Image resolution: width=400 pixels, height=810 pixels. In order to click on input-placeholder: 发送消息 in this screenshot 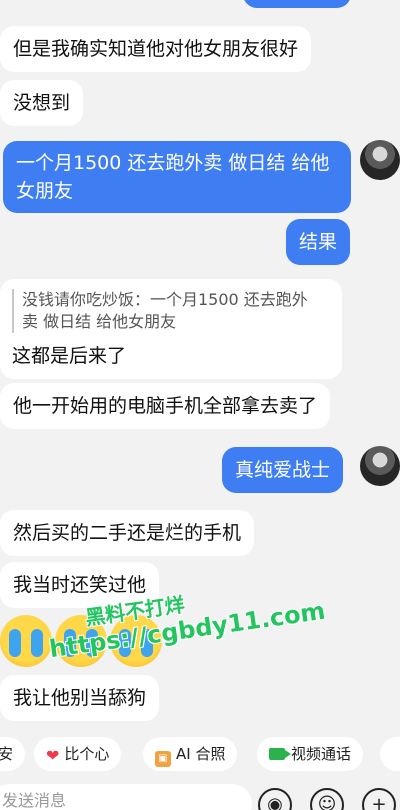, I will do `click(34, 800)`.